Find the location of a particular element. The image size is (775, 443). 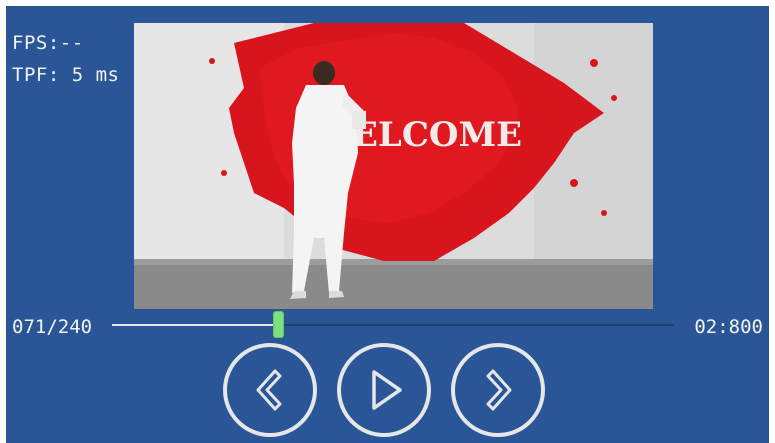

next-button is located at coordinates (498, 390).